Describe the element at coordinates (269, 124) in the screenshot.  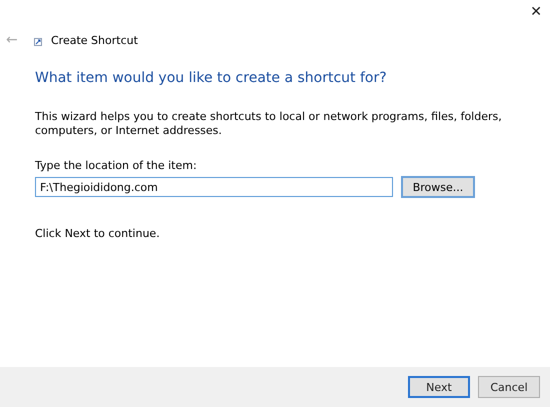
I see `description-text: This wizard helps you to create shortcuts to local or network programs, files, folders, computers, or Internet addresses.` at that location.